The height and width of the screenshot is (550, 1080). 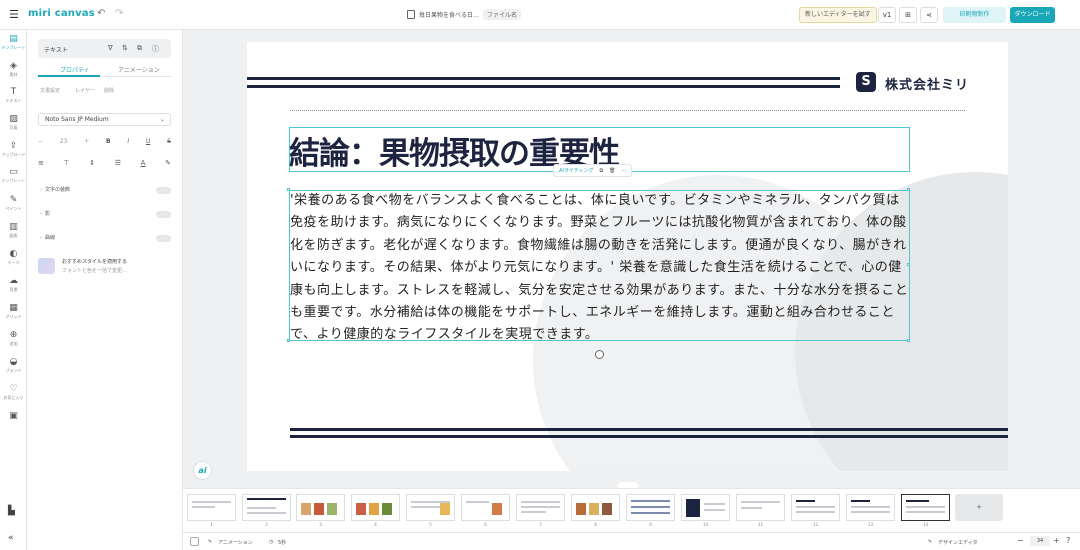 I want to click on section-shadow: › 影, so click(x=105, y=215).